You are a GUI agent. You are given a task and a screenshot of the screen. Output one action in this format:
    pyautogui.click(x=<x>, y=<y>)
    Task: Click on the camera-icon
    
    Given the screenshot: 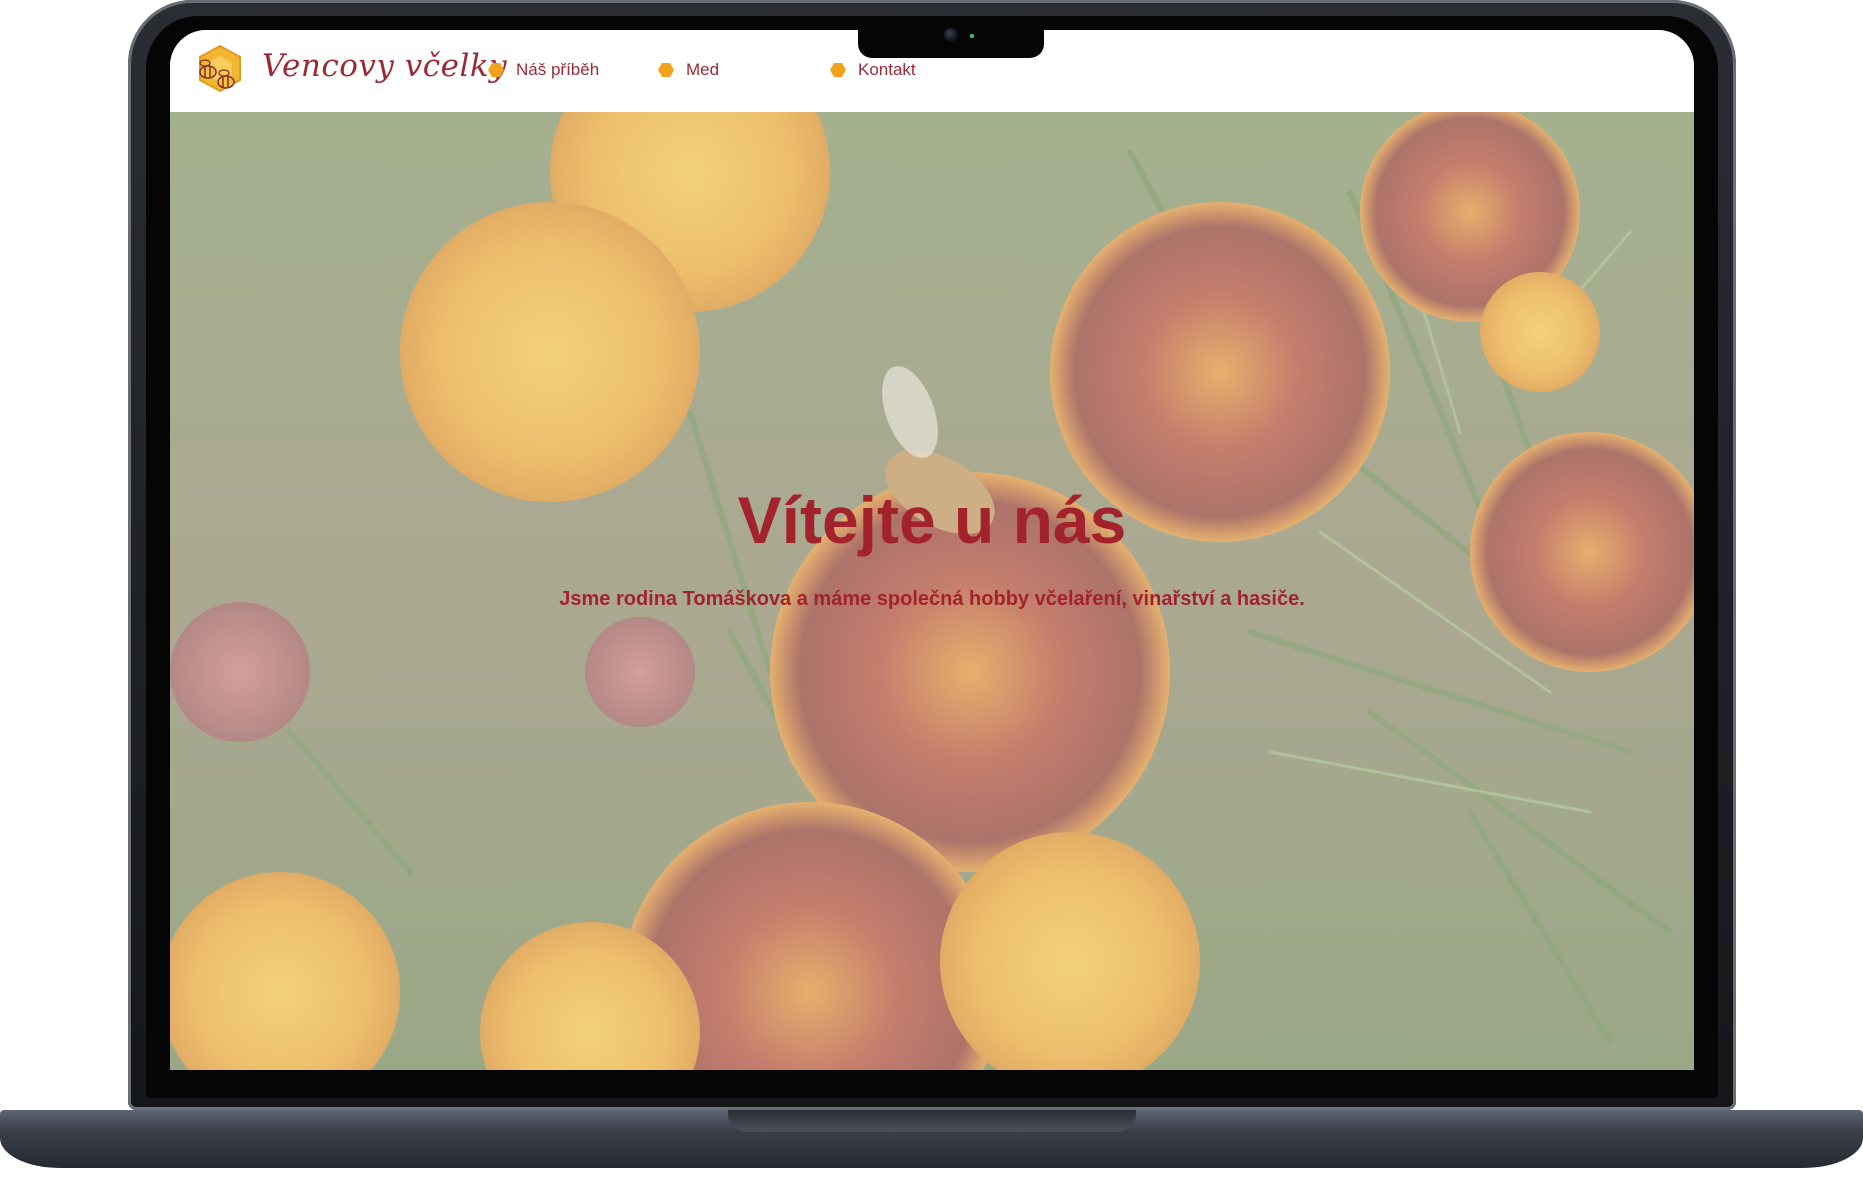 What is the action you would take?
    pyautogui.click(x=951, y=35)
    